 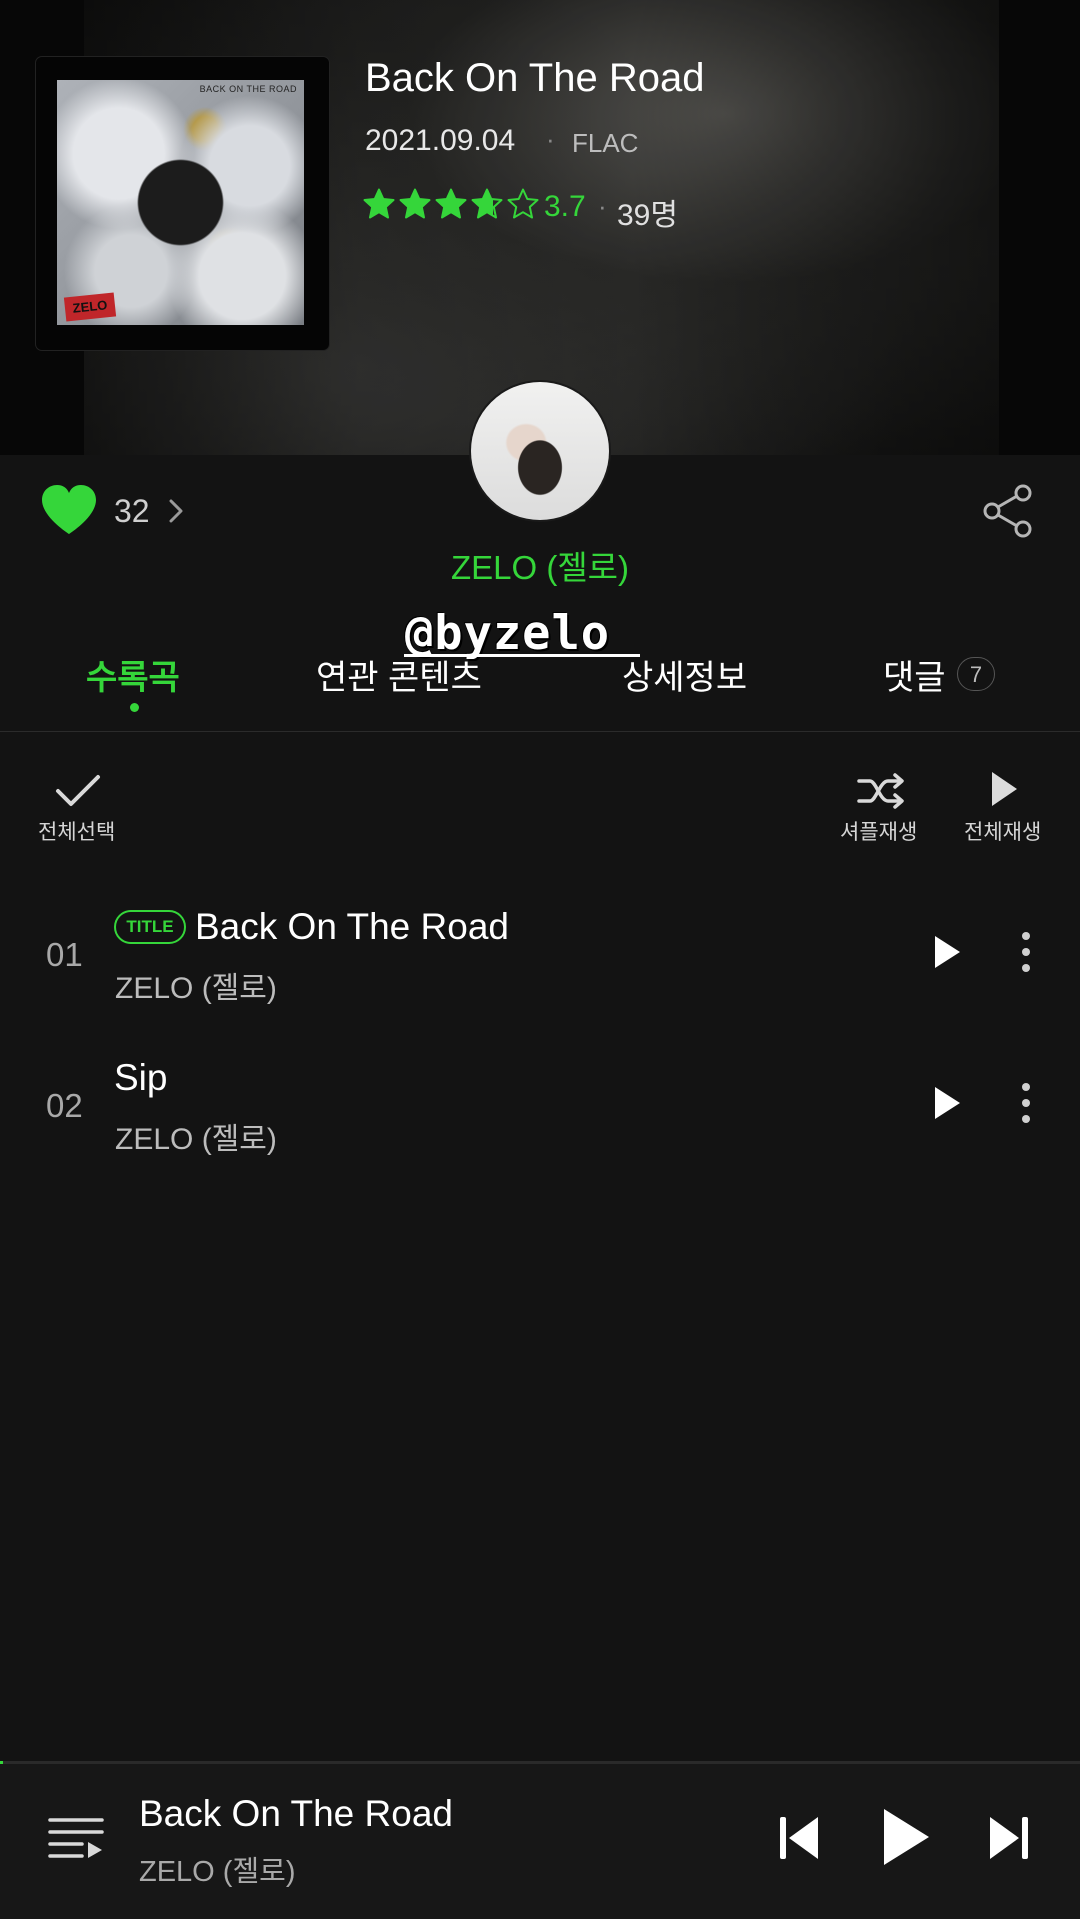 What do you see at coordinates (540, 1134) in the screenshot?
I see `track-row: 02 Sip ZELO (젤로)` at bounding box center [540, 1134].